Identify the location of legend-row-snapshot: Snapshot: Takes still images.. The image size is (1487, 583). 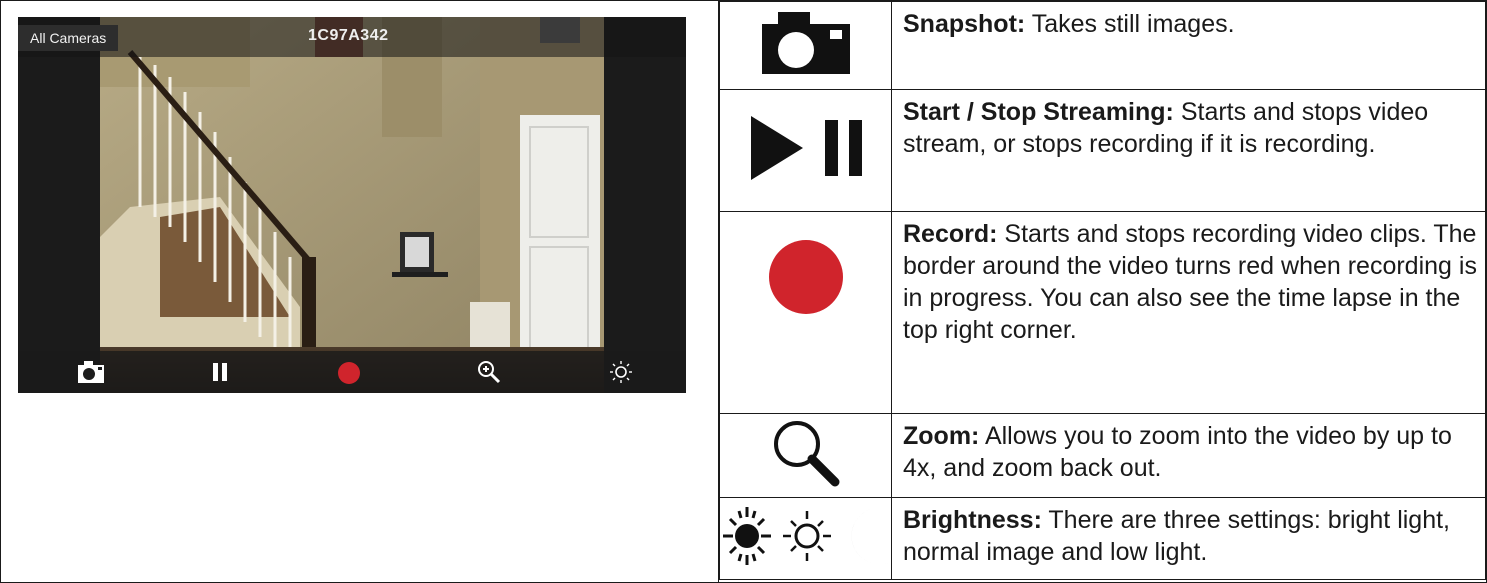
(1102, 45).